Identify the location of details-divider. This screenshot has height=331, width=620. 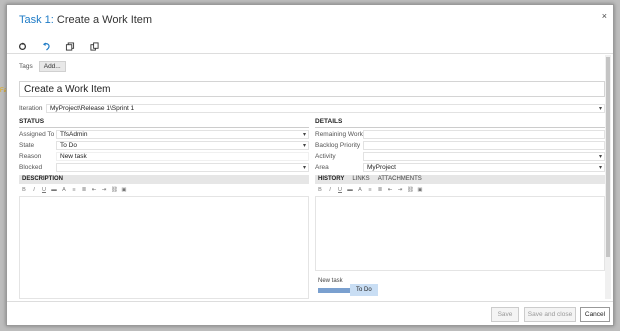
(460, 127).